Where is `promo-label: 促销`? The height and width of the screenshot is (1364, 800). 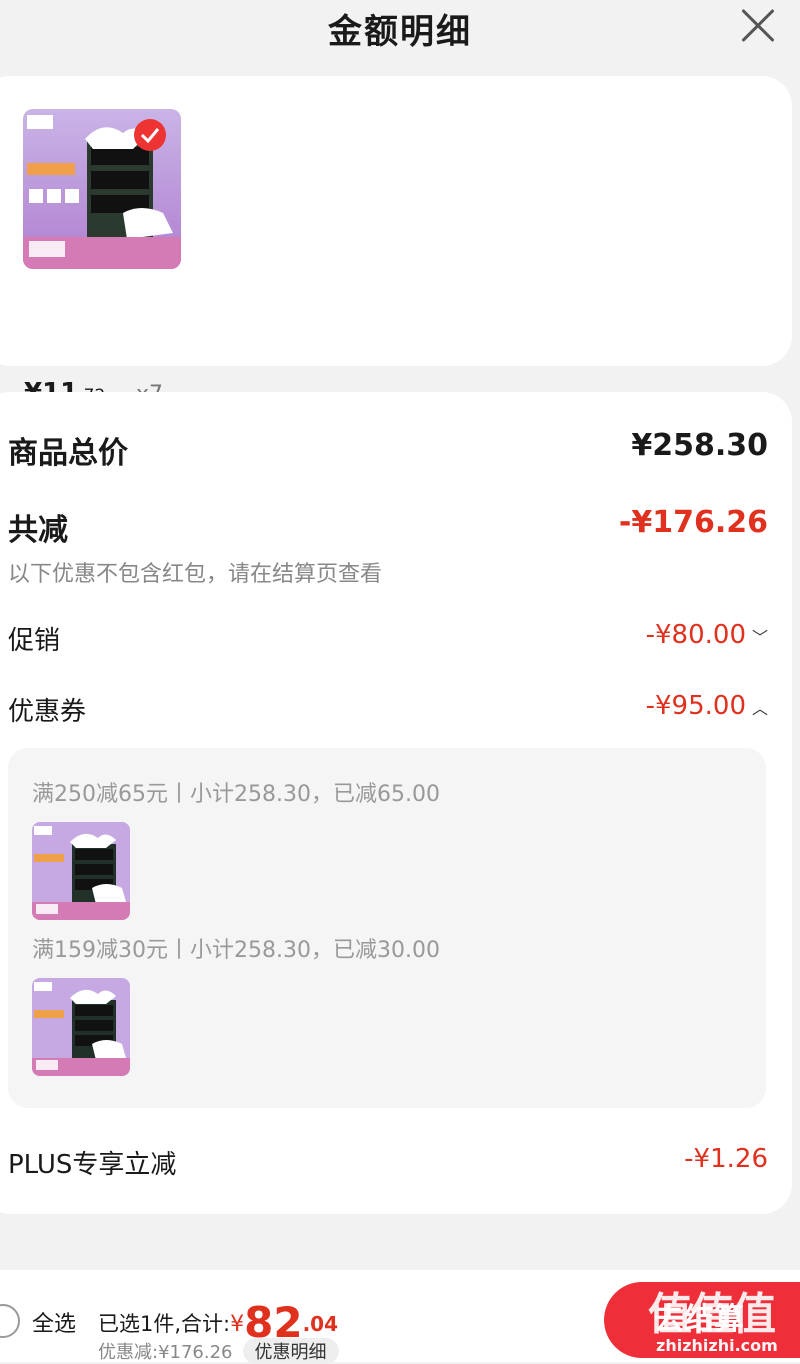 promo-label: 促销 is located at coordinates (34, 641).